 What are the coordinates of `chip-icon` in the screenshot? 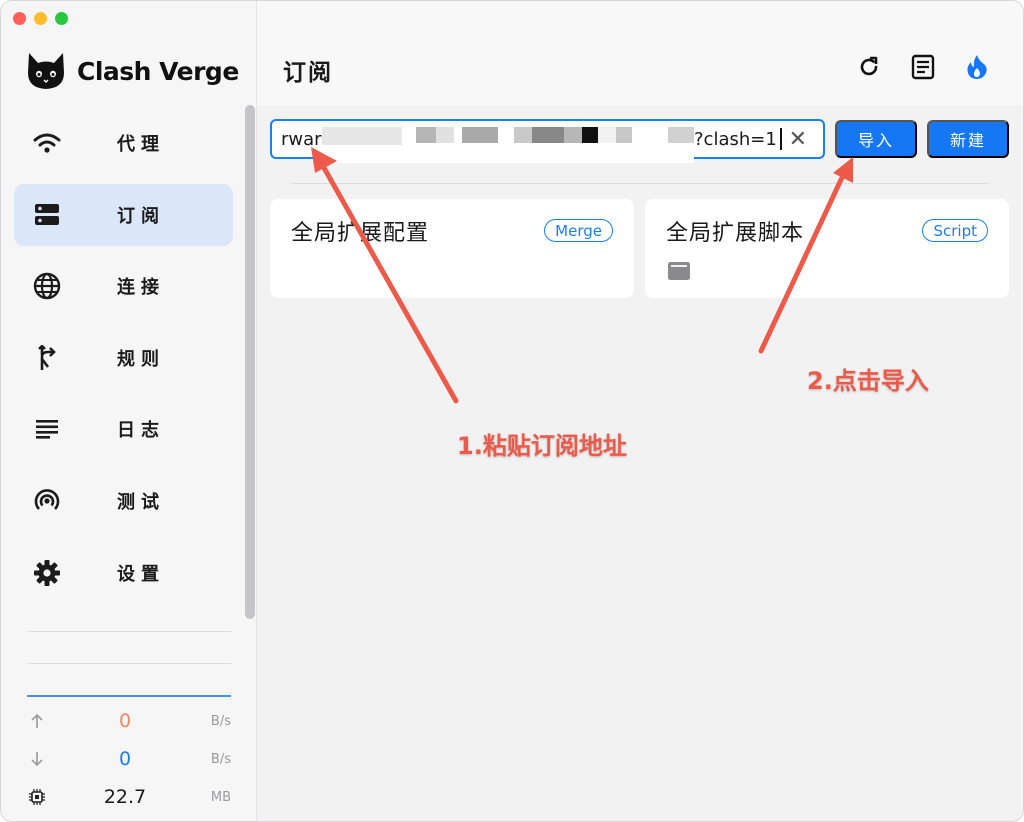 It's located at (37, 797).